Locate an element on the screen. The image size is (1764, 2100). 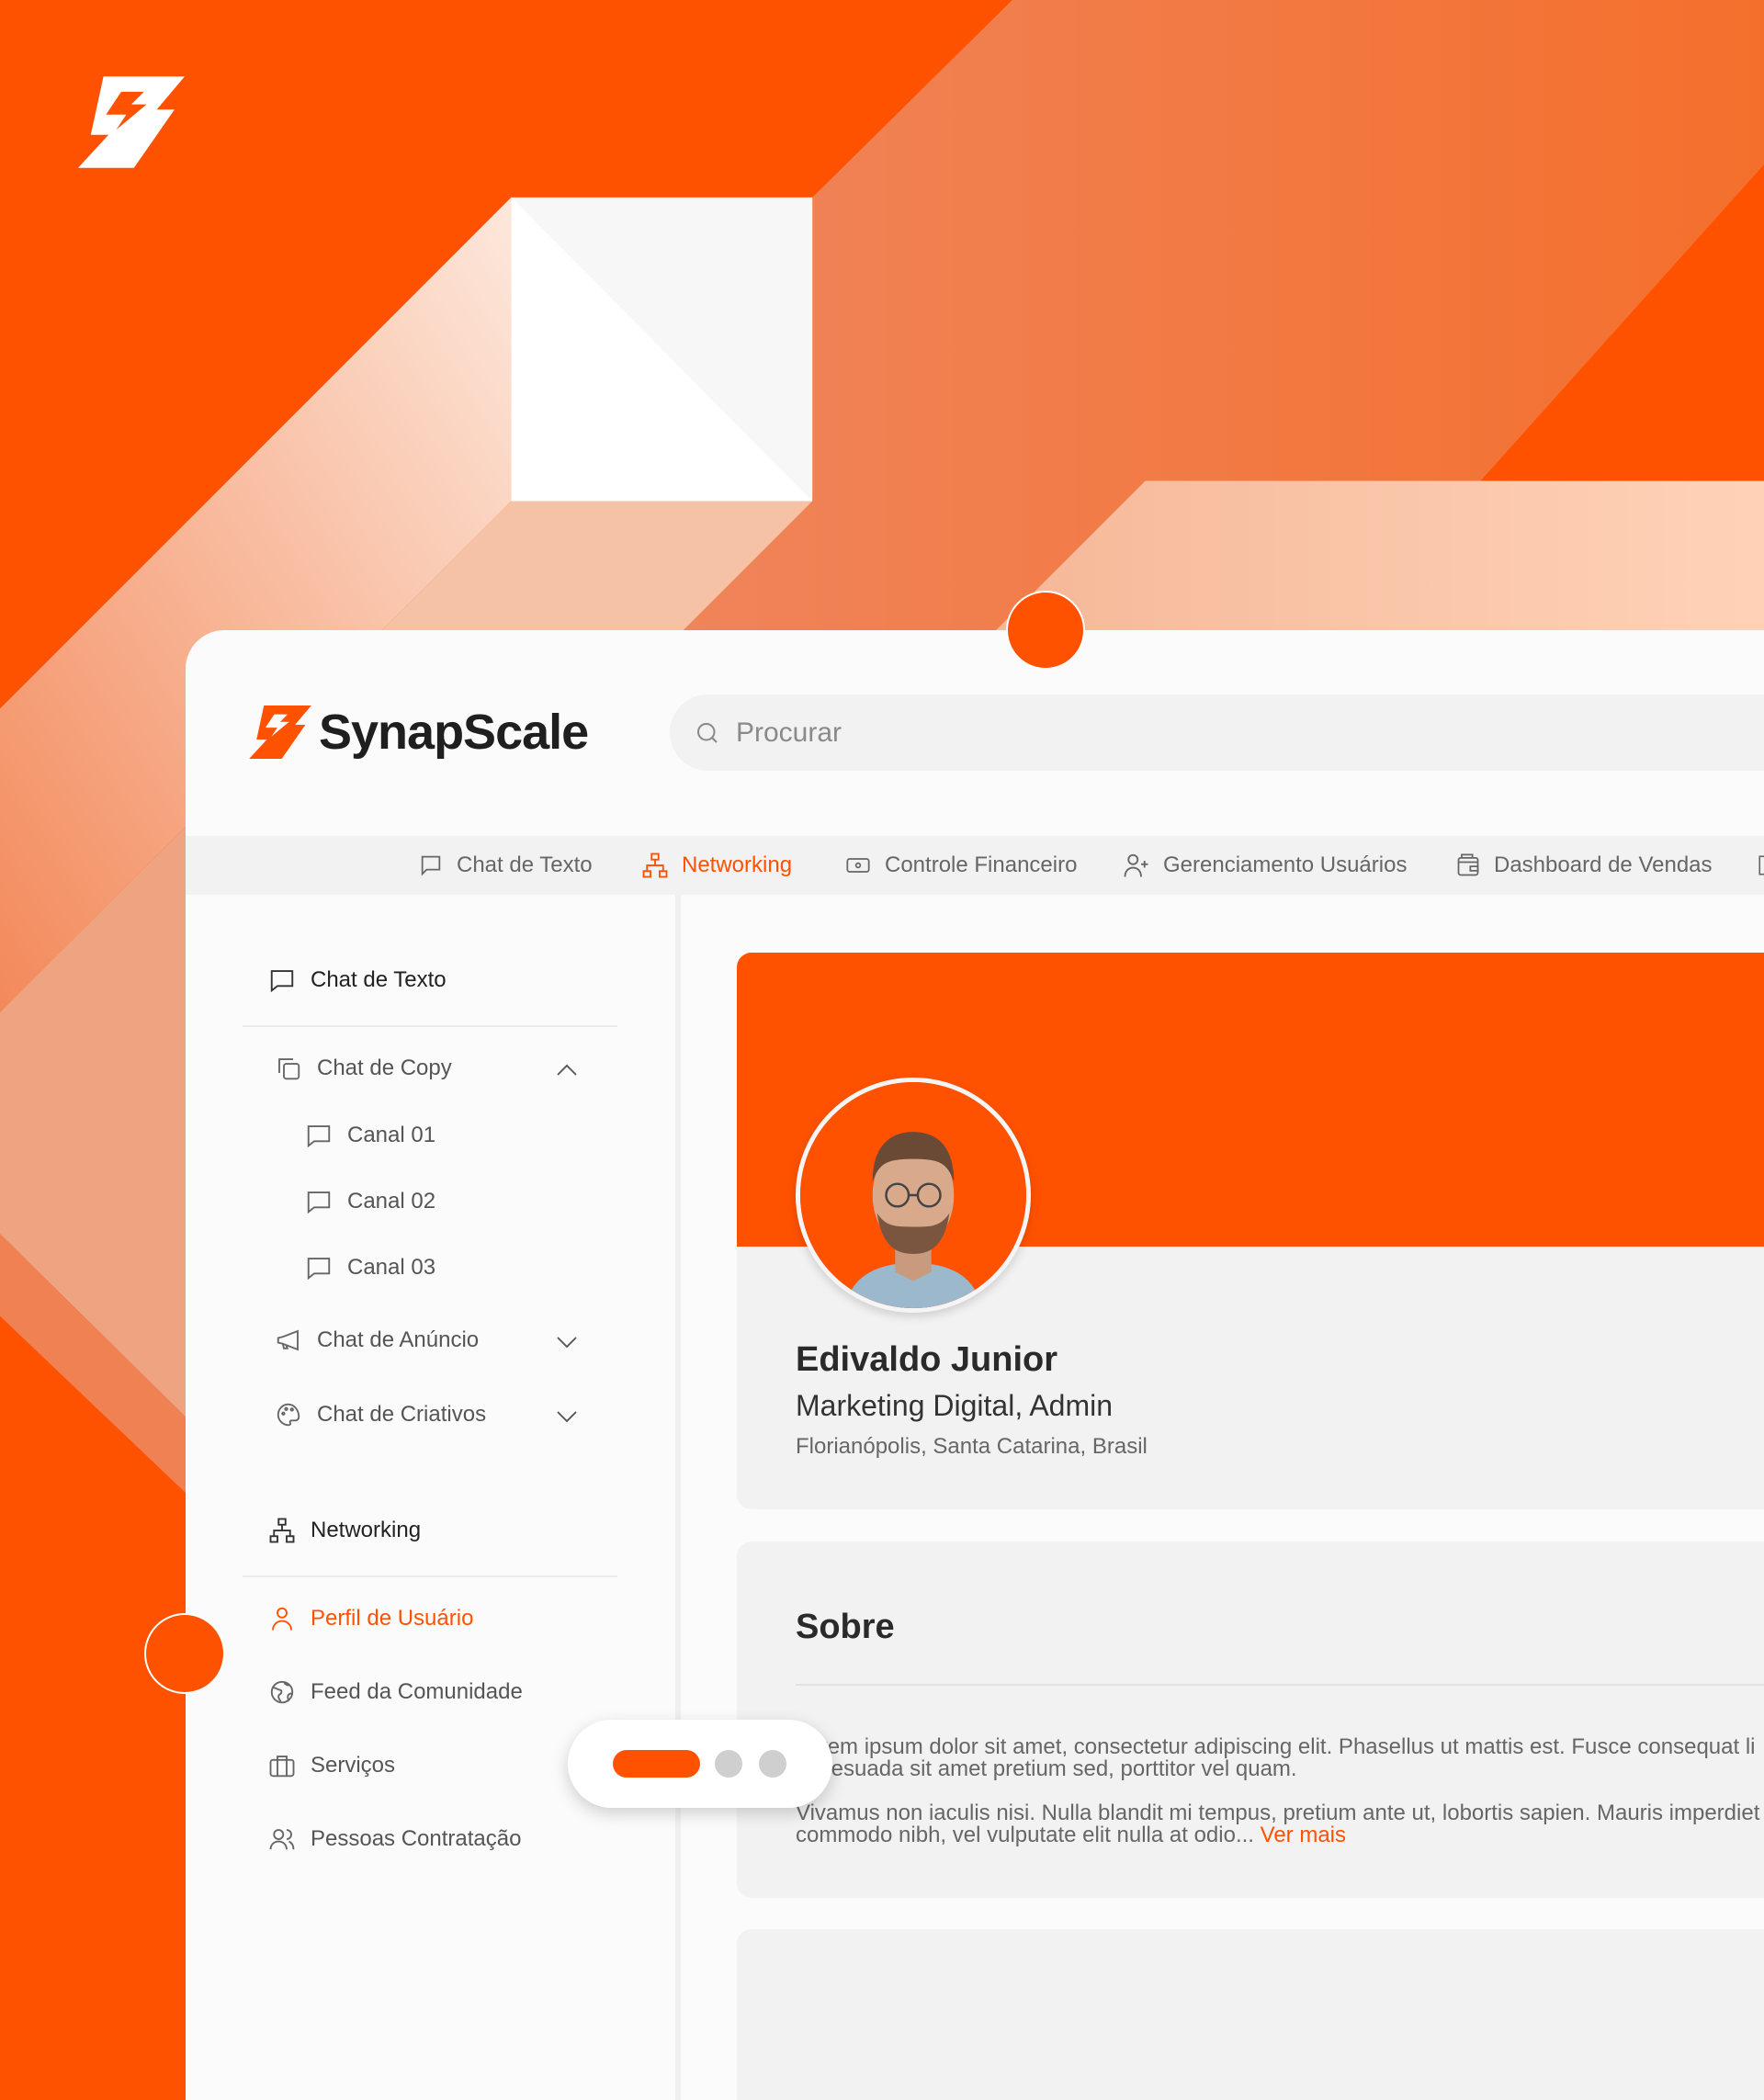
sidebar-item-canal-02: Canal 02 is located at coordinates (370, 1201).